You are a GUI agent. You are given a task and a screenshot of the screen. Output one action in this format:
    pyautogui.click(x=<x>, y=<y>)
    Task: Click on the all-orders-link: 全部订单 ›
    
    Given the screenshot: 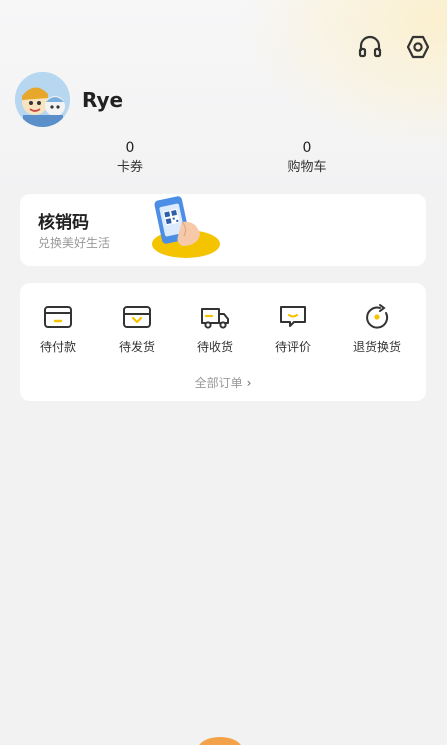 What is the action you would take?
    pyautogui.click(x=223, y=382)
    